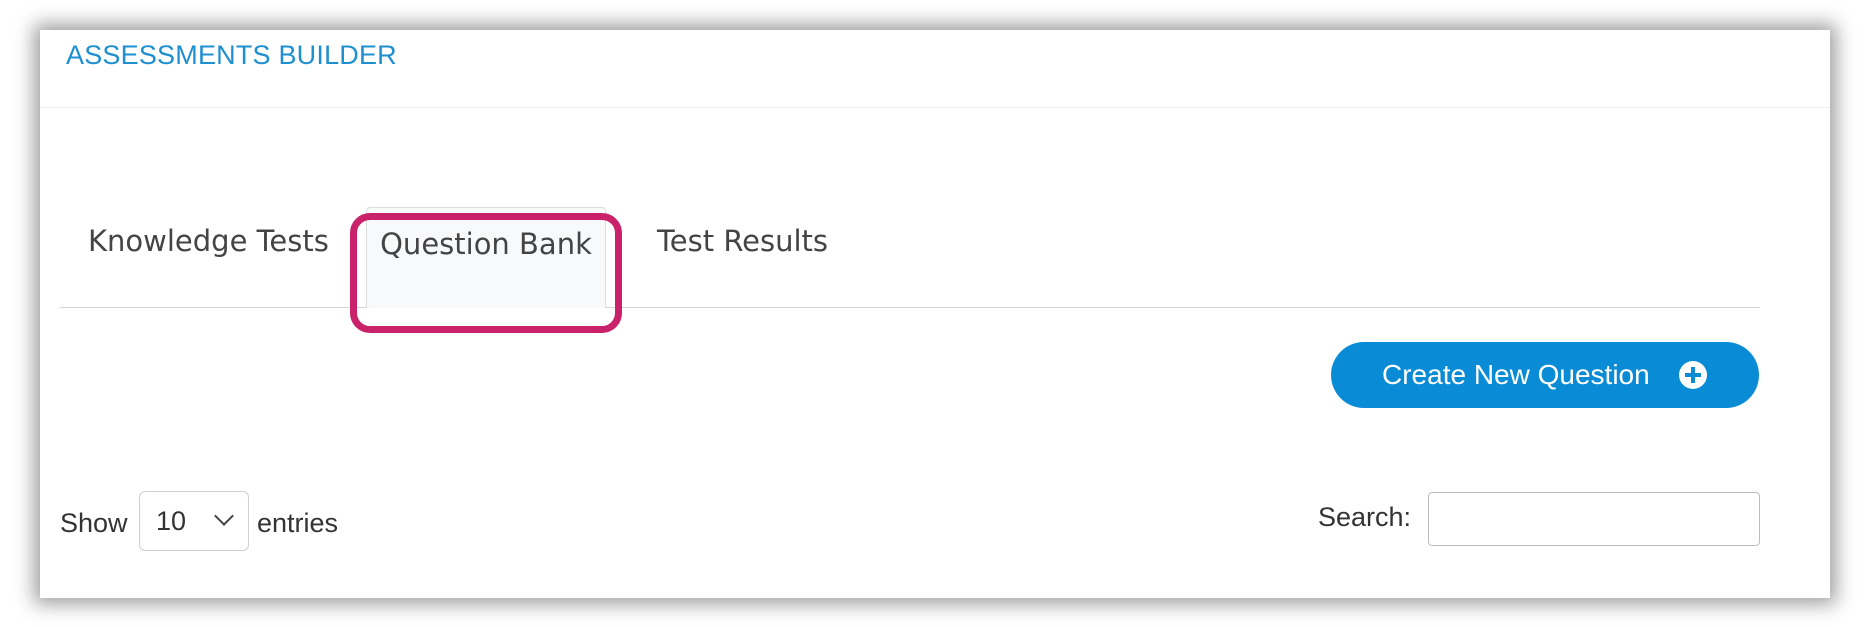 This screenshot has height=627, width=1869. I want to click on page-header: ASSESSMENTS BUILDER, so click(935, 69).